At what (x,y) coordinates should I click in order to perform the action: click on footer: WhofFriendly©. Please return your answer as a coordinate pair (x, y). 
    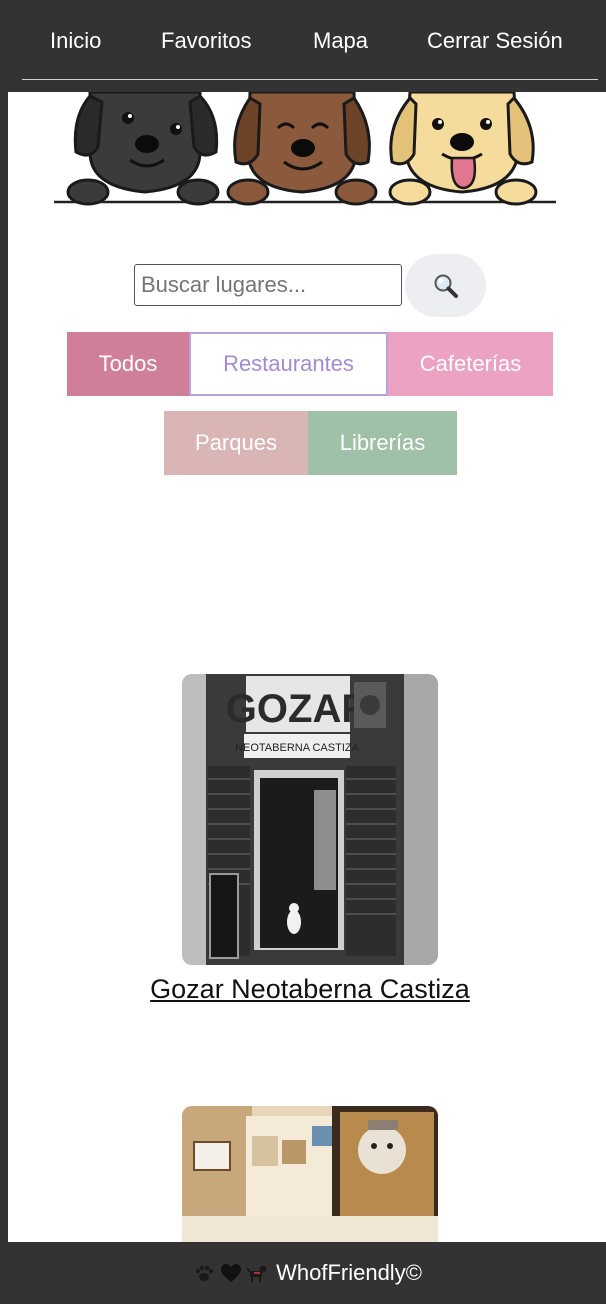
    Looking at the image, I should click on (307, 1273).